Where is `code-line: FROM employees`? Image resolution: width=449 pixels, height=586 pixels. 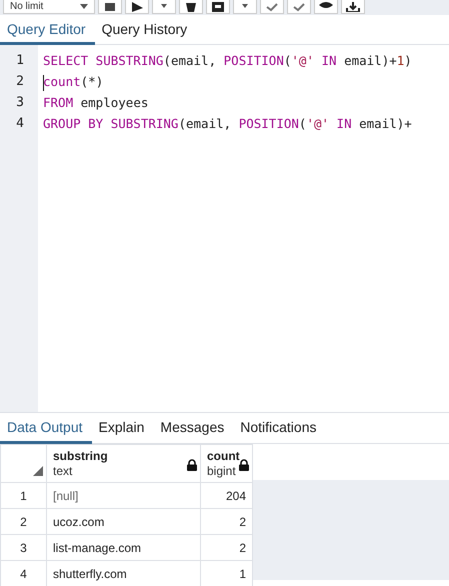 code-line: FROM employees is located at coordinates (96, 103).